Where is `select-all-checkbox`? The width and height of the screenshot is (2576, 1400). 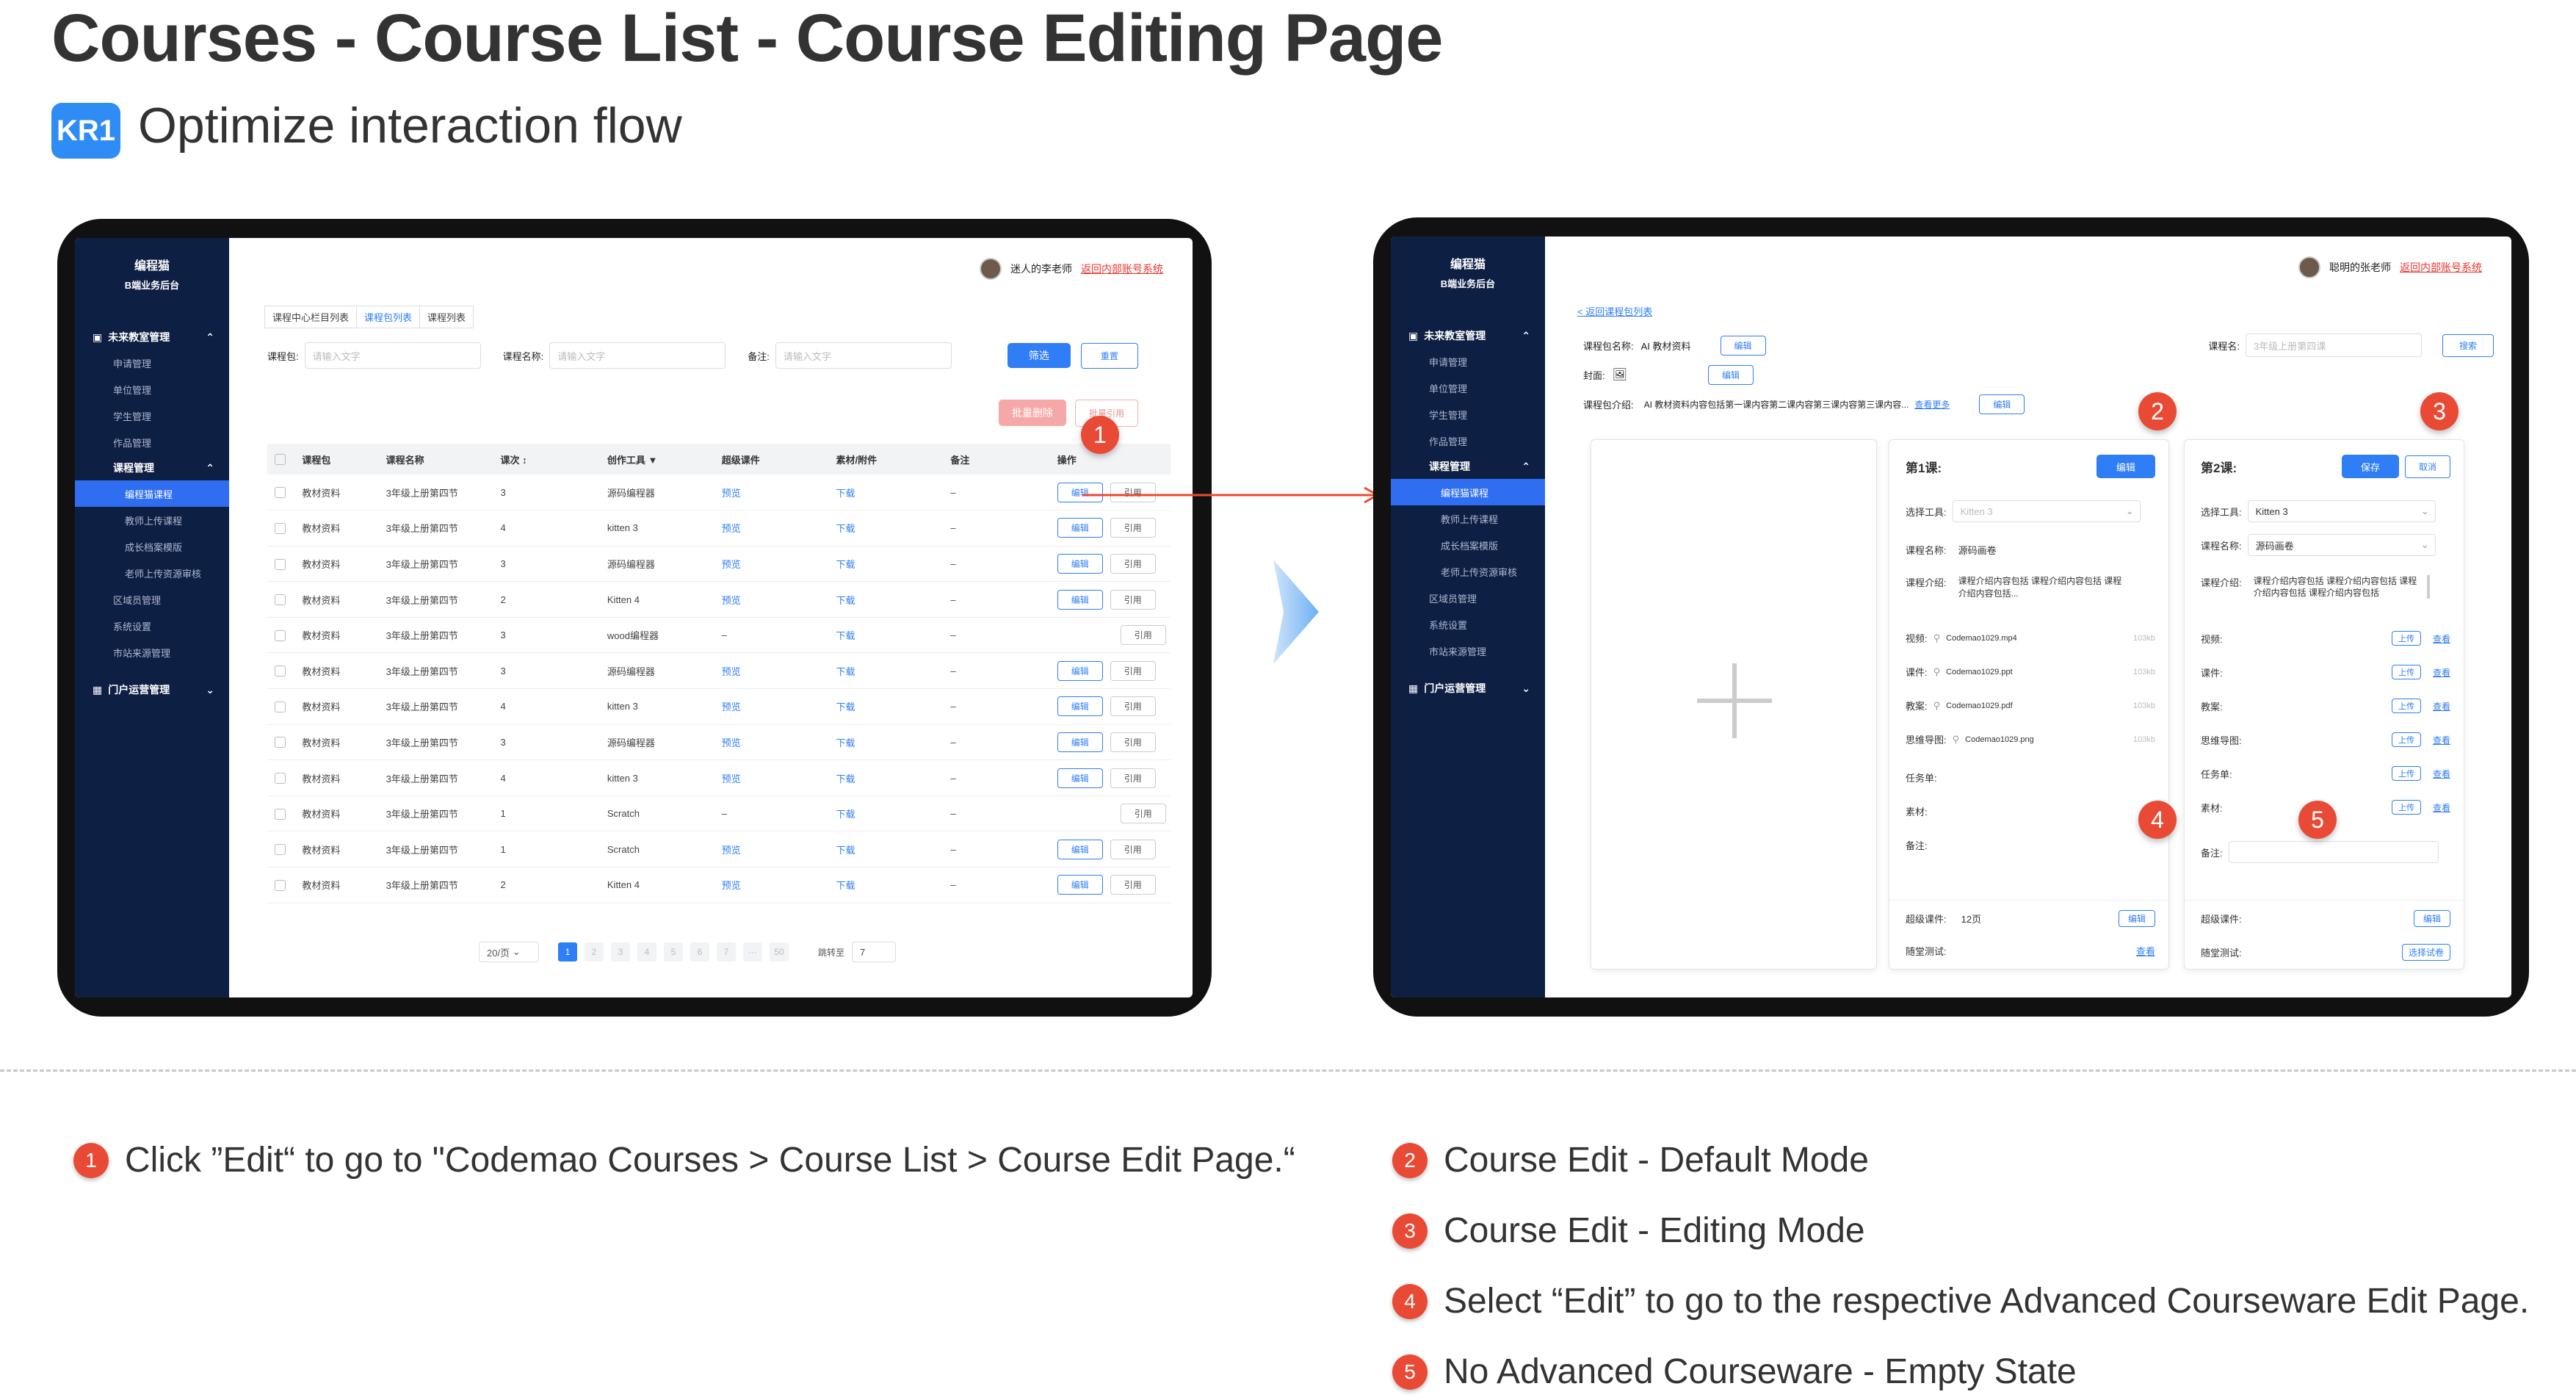 select-all-checkbox is located at coordinates (280, 460).